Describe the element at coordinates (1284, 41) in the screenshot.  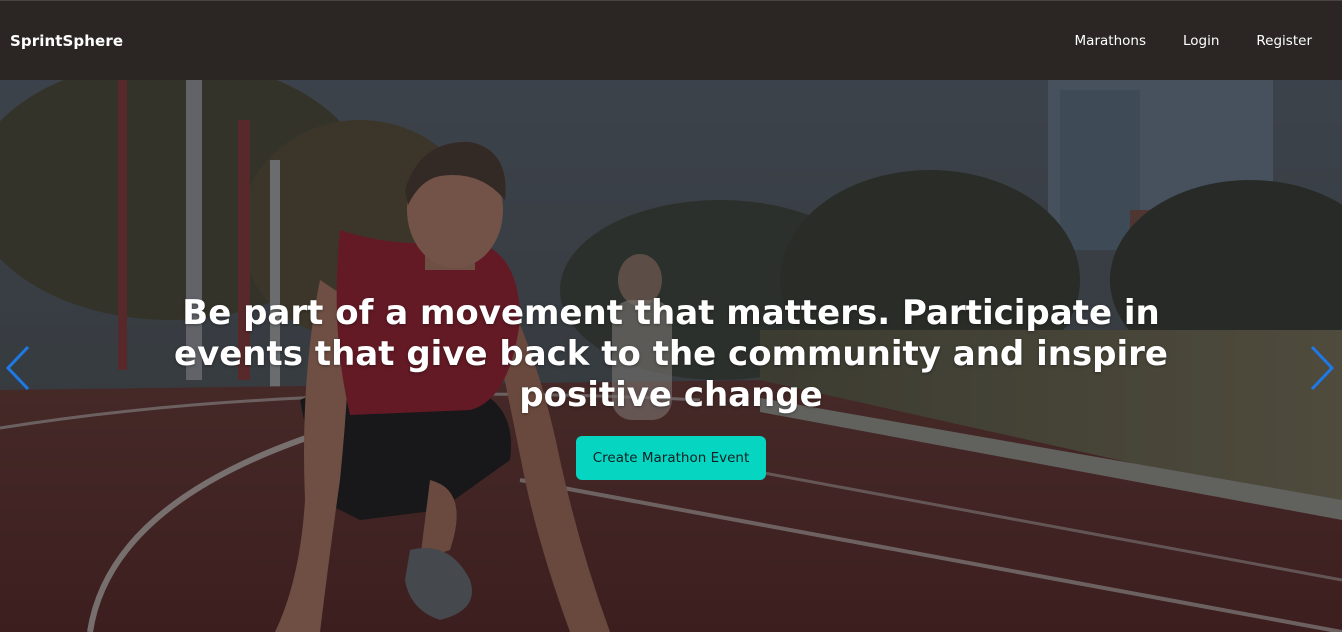
I see `nav-link-register: Register` at that location.